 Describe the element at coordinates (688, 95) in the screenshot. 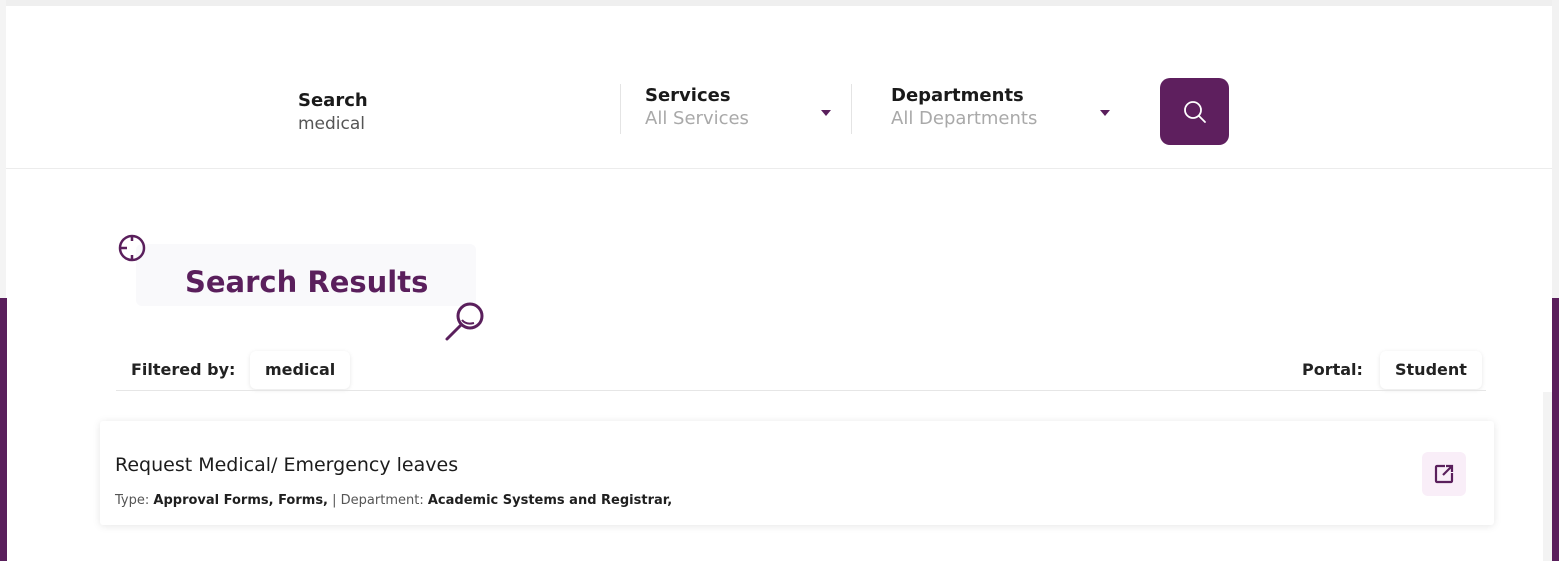

I see `services-label: Services` at that location.